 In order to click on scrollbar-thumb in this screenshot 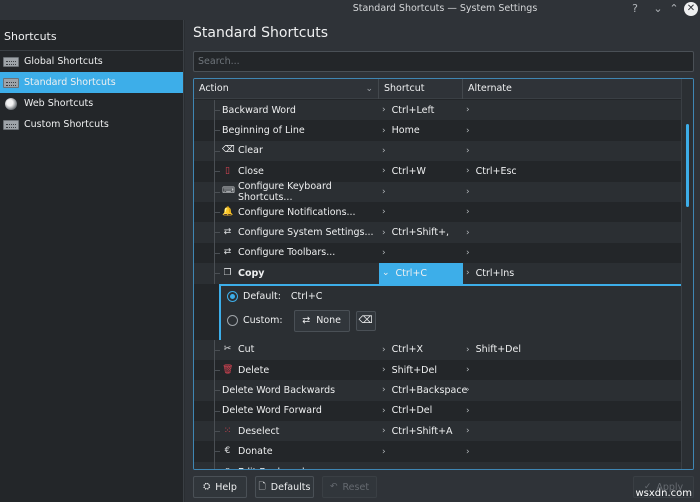, I will do `click(687, 165)`.